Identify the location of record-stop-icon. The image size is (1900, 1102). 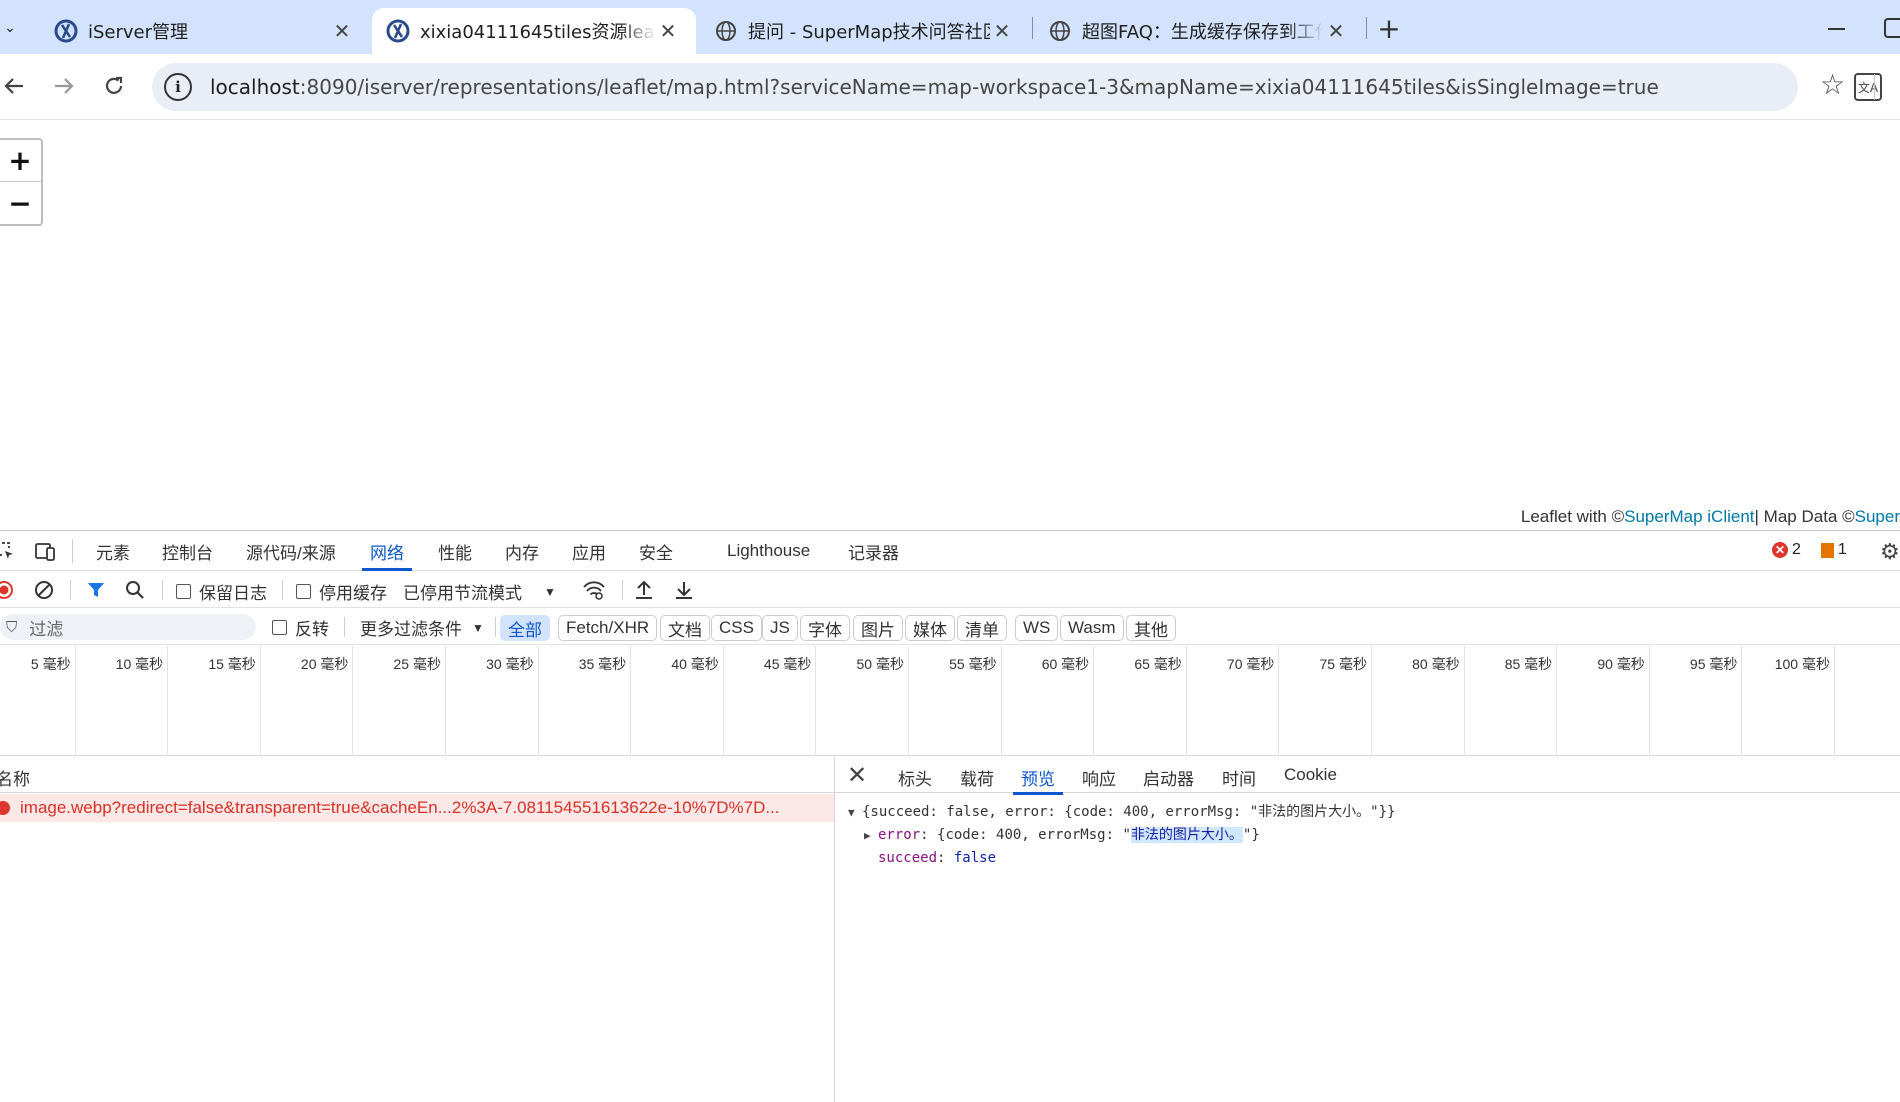
(7, 590).